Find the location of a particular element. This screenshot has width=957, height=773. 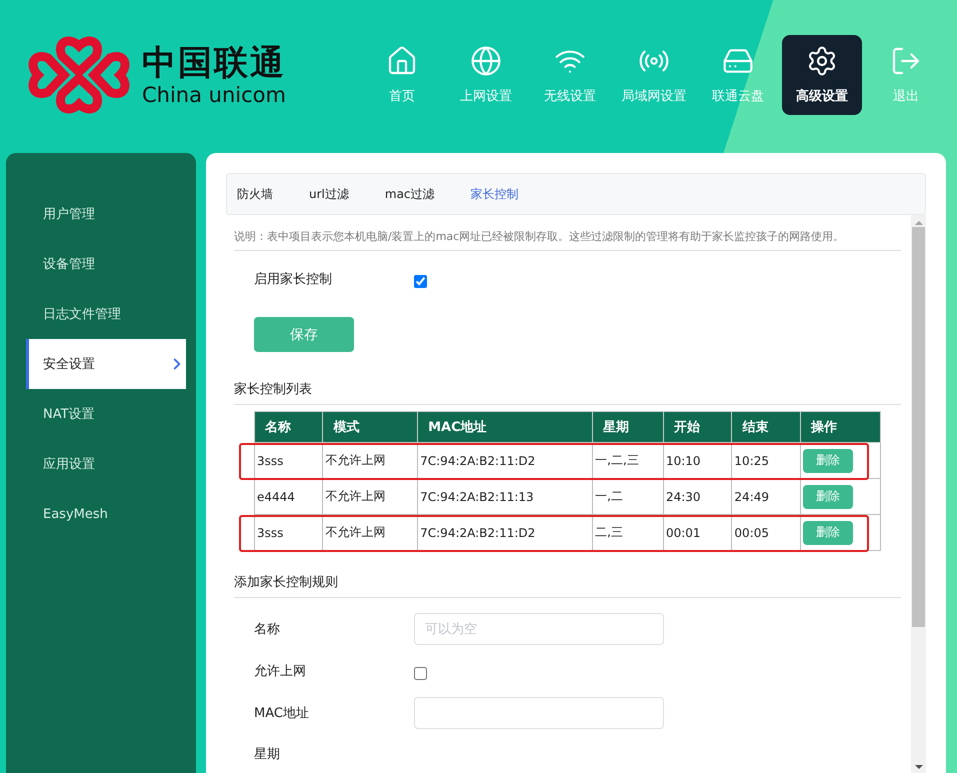

brand-latin-name: China unicom is located at coordinates (214, 95).